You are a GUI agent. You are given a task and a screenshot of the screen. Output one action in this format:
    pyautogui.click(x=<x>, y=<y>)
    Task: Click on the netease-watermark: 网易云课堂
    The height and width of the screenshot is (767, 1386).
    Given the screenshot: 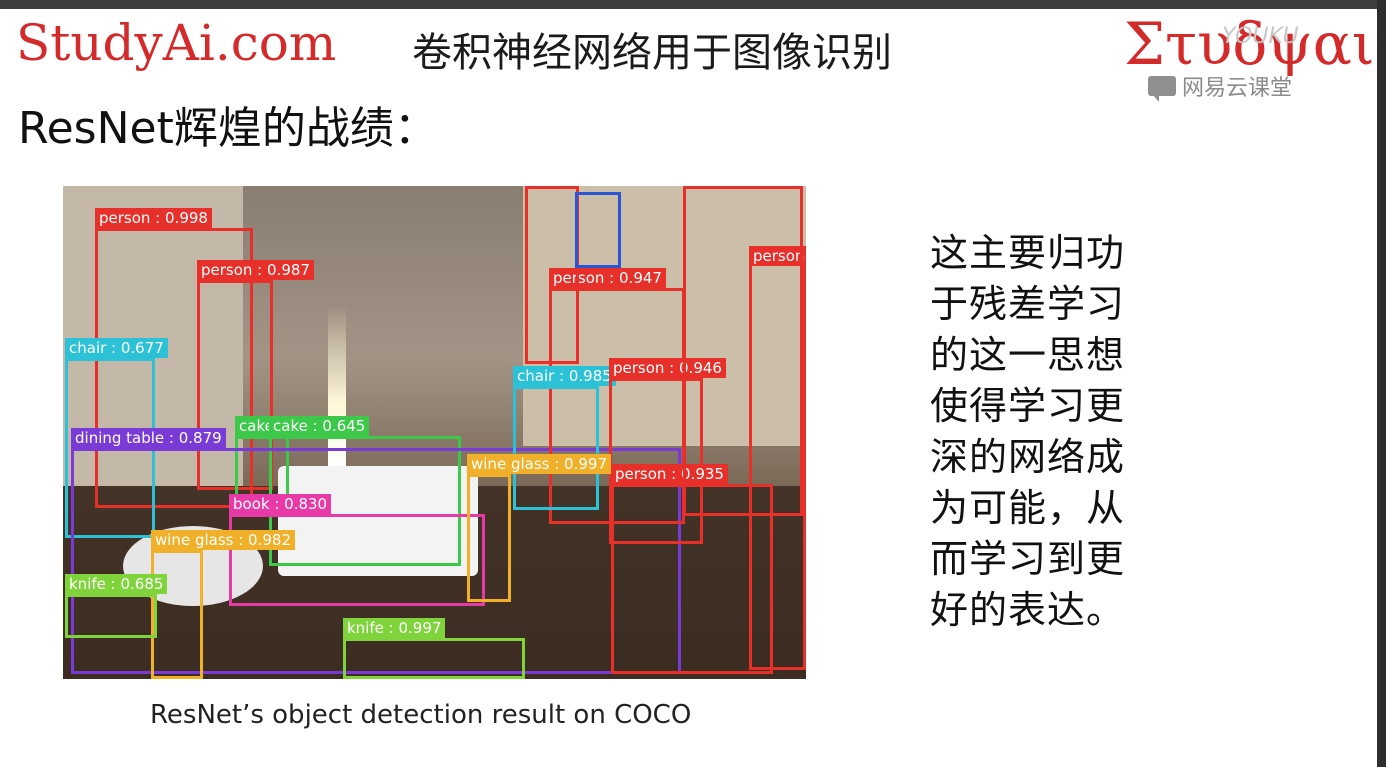 What is the action you would take?
    pyautogui.click(x=1220, y=86)
    